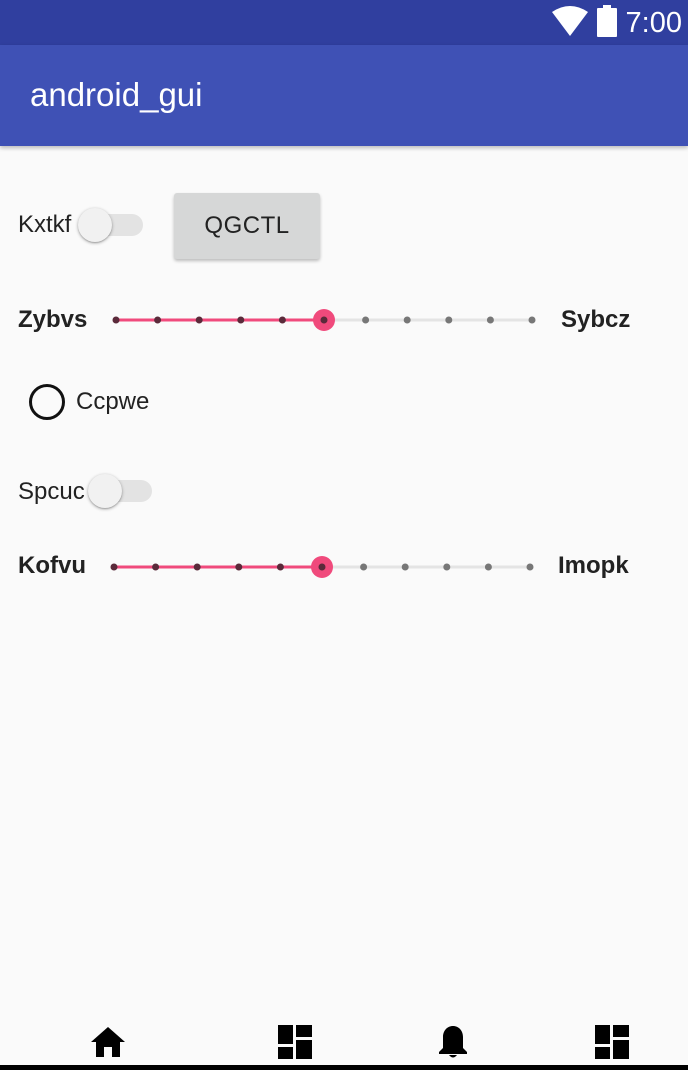 The height and width of the screenshot is (1070, 688). What do you see at coordinates (344, 95) in the screenshot?
I see `app-bar: android_gui` at bounding box center [344, 95].